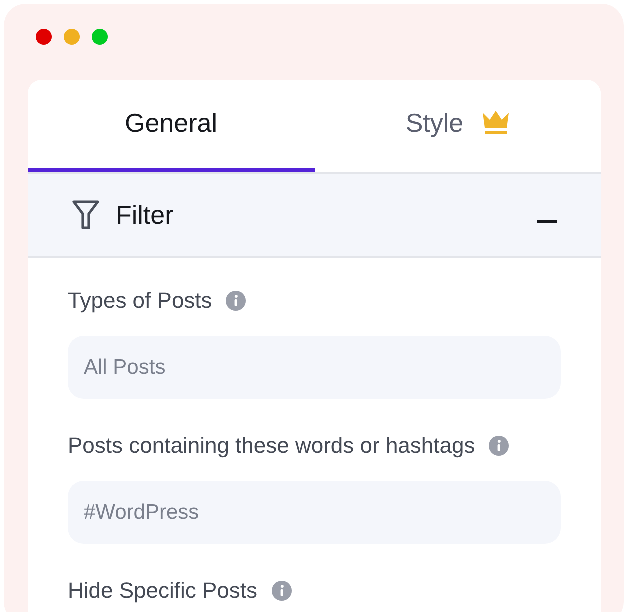 The height and width of the screenshot is (612, 628). Describe the element at coordinates (314, 367) in the screenshot. I see `select-field: All Posts` at that location.